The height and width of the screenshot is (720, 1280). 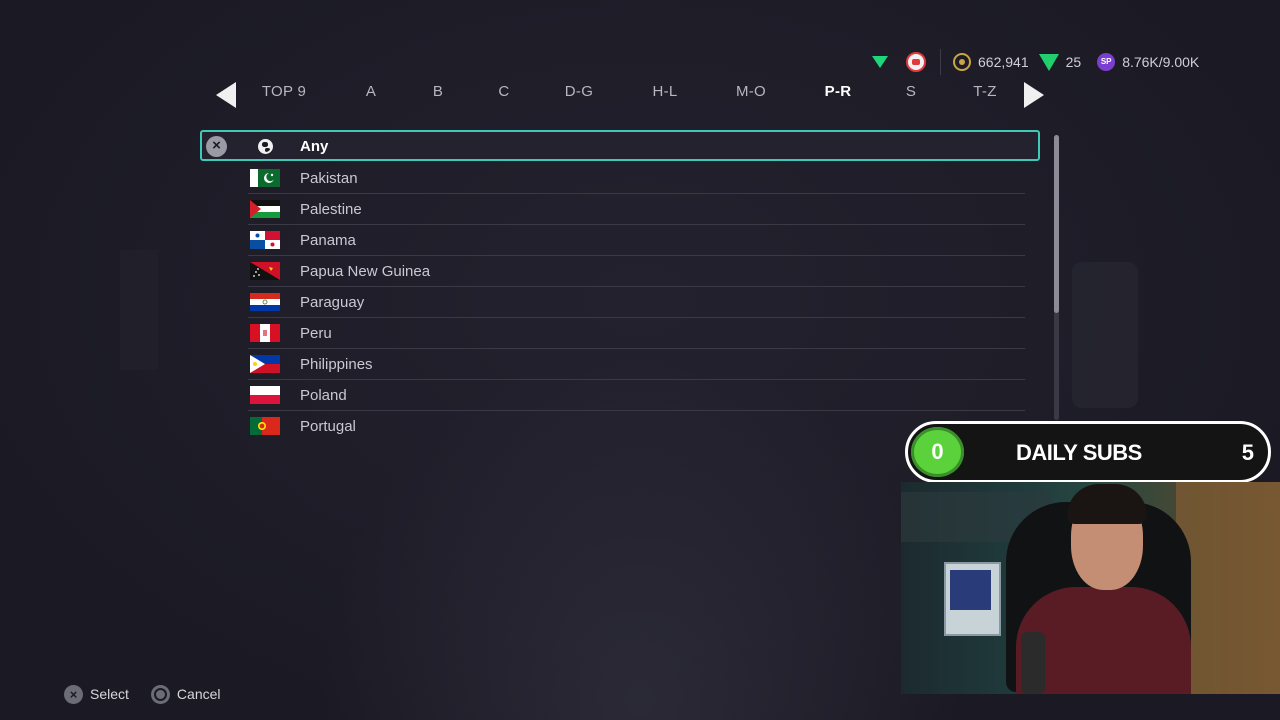 What do you see at coordinates (216, 146) in the screenshot?
I see `clear-icon: ×` at bounding box center [216, 146].